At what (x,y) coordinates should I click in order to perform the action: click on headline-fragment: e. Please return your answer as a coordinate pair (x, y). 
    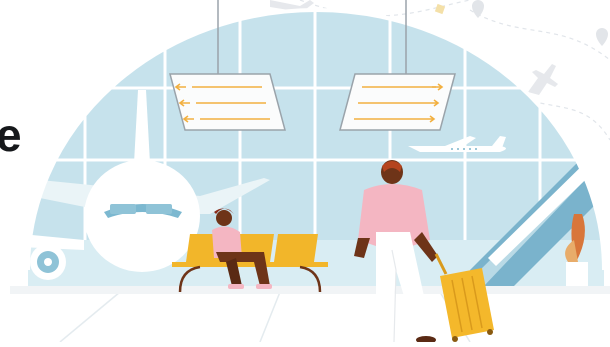
    Looking at the image, I should click on (11, 135).